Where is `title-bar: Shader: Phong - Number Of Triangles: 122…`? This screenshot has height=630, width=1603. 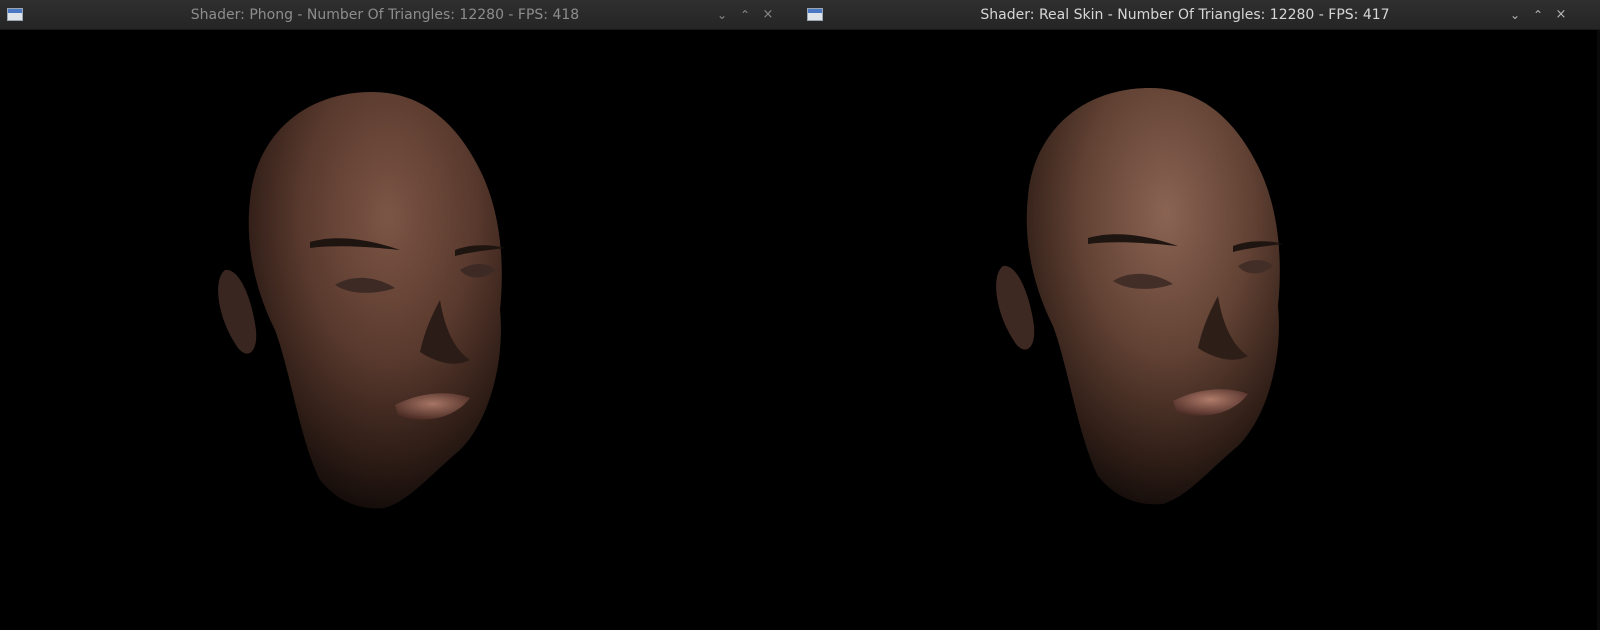 title-bar: Shader: Phong - Number Of Triangles: 122… is located at coordinates (400, 15).